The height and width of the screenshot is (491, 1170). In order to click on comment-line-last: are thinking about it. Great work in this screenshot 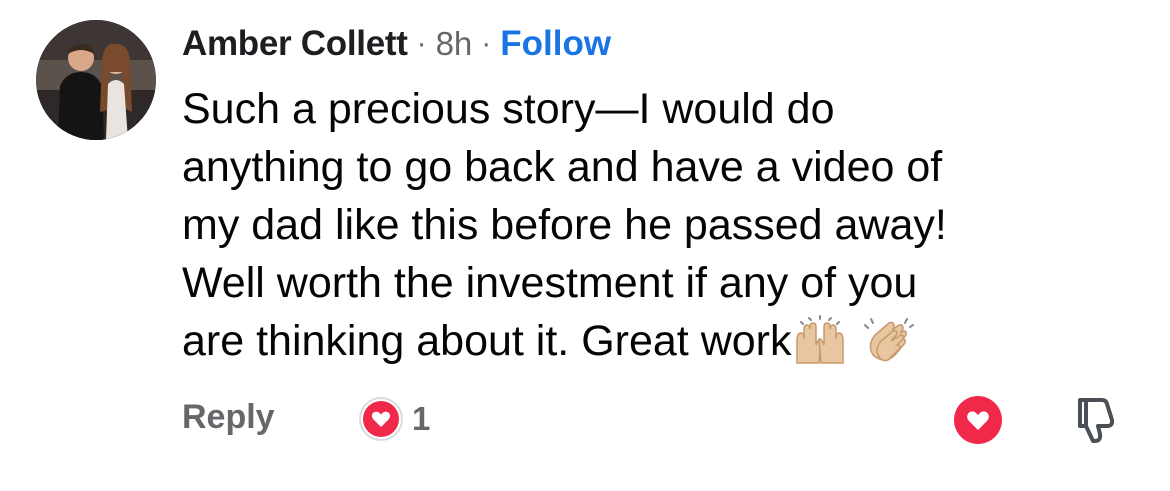, I will do `click(662, 341)`.